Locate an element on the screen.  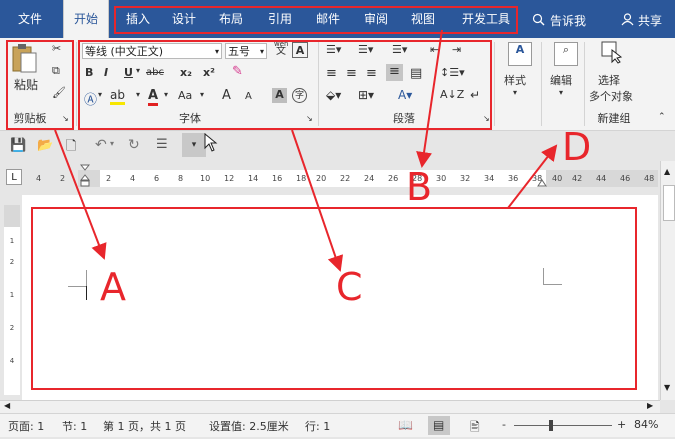
annotation-label-a: A is located at coordinates (113, 287).